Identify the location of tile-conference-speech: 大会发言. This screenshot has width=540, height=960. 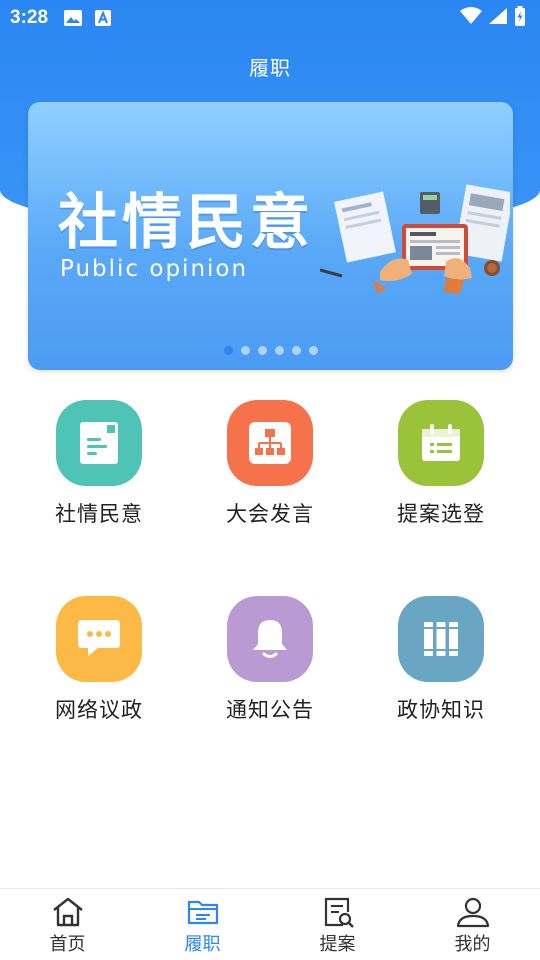
(270, 464).